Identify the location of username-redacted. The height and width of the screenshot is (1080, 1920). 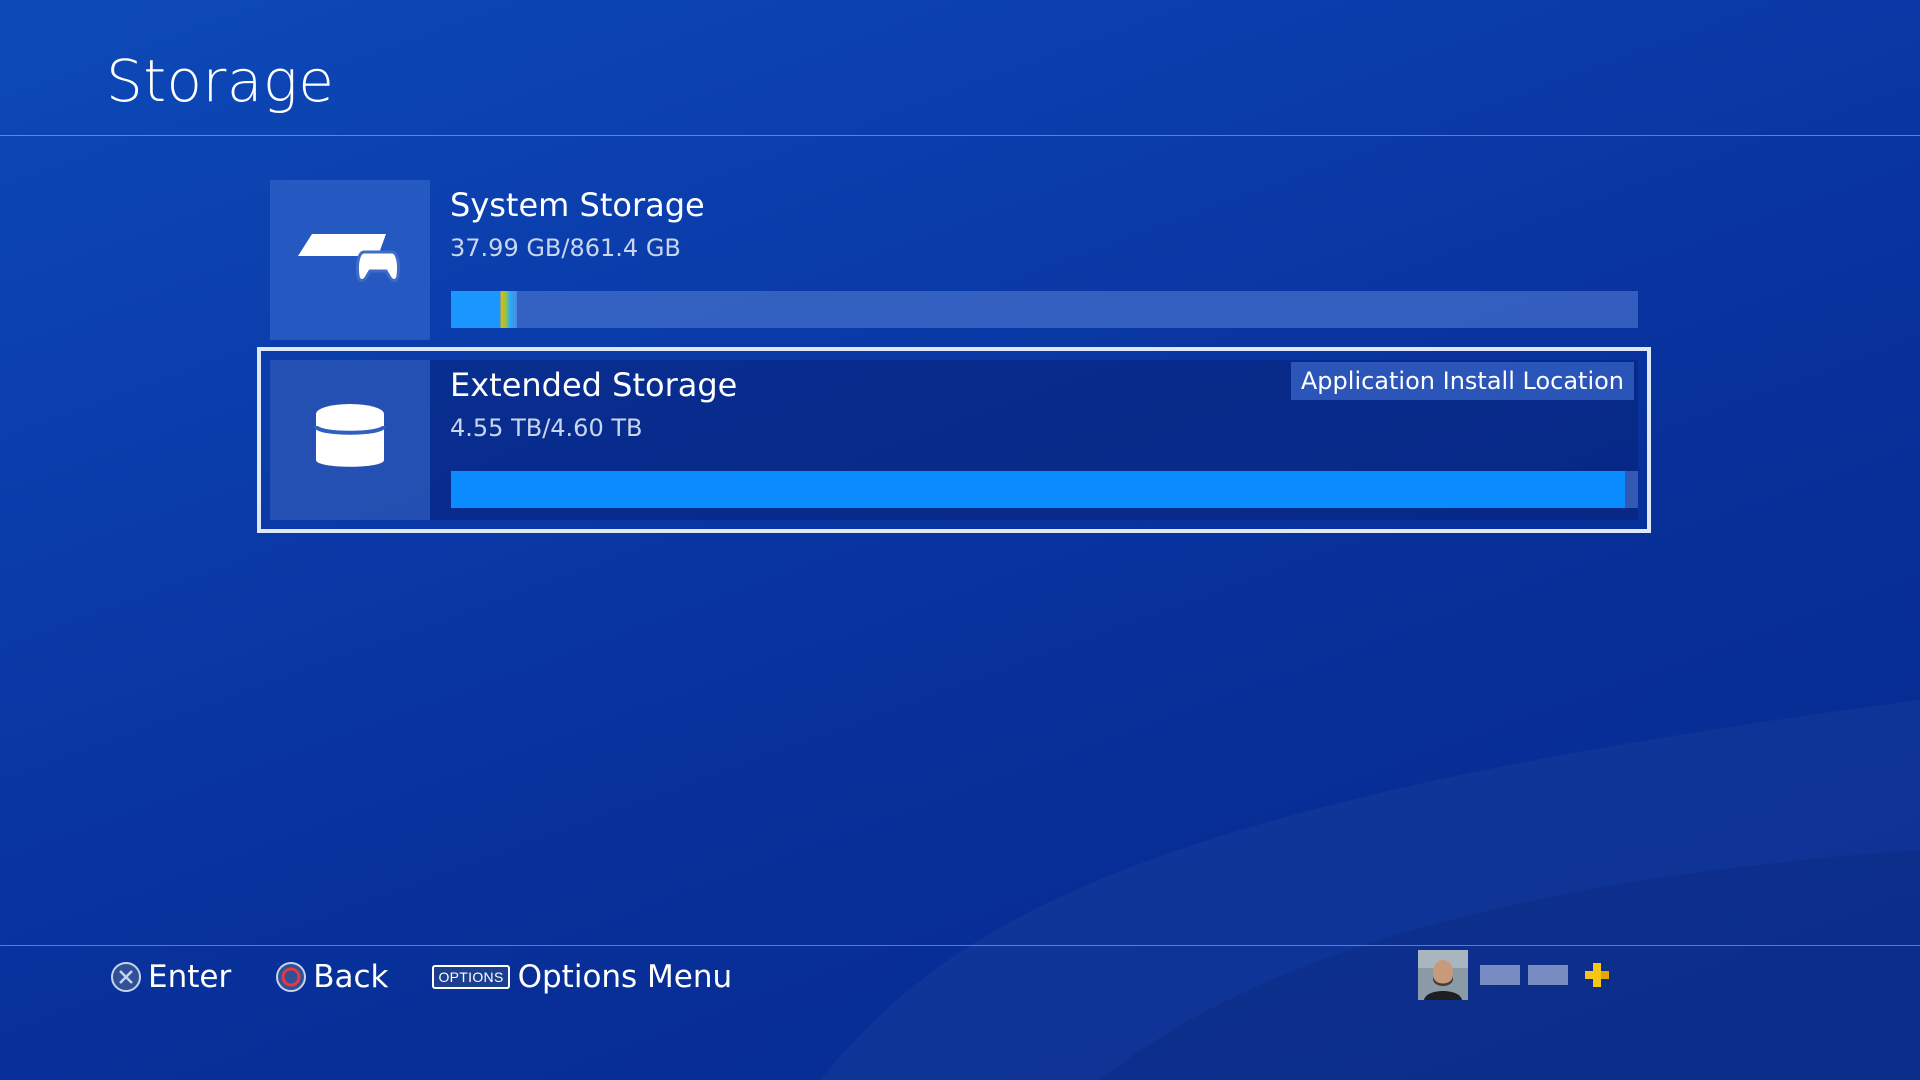
(1528, 975).